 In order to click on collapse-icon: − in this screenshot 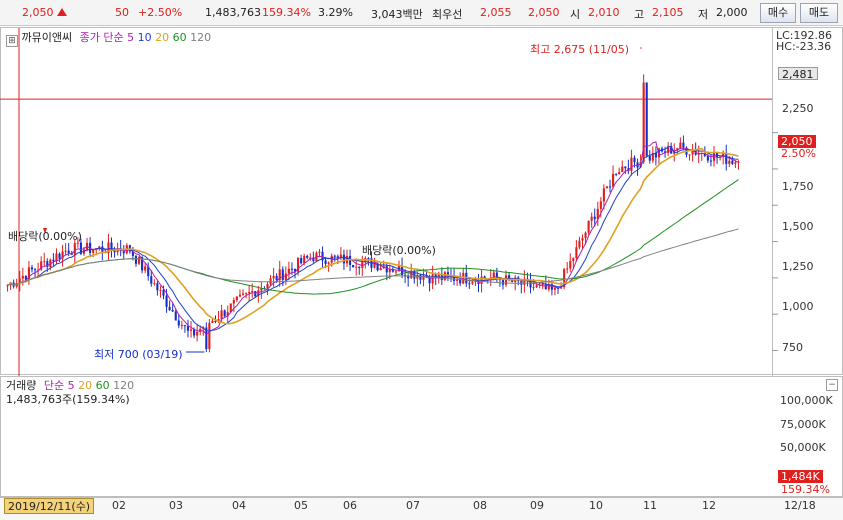, I will do `click(832, 385)`.